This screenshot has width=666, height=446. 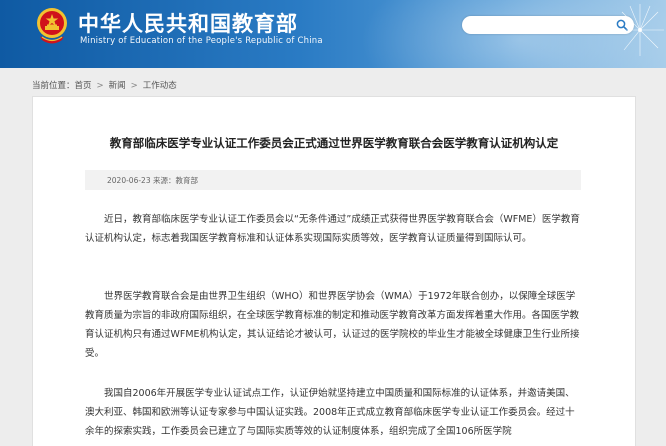 I want to click on dandelion-icon, so click(x=641, y=30).